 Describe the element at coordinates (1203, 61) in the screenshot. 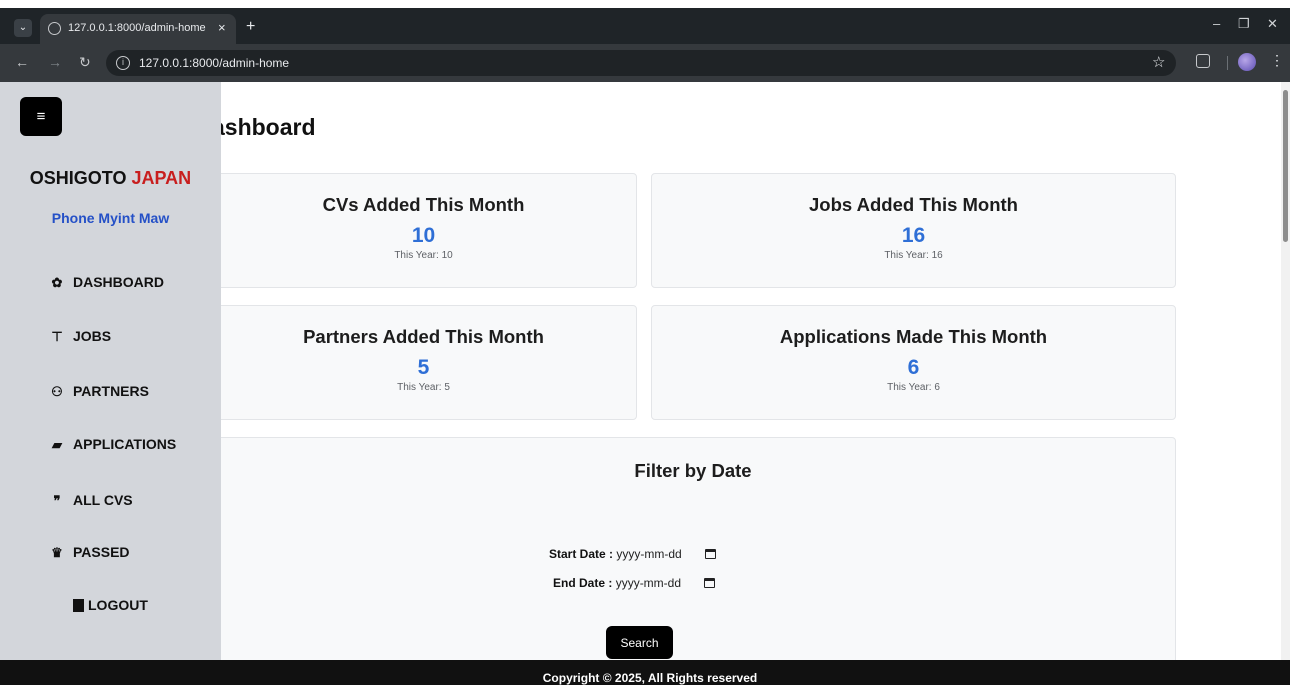

I see `extensions-icon` at that location.